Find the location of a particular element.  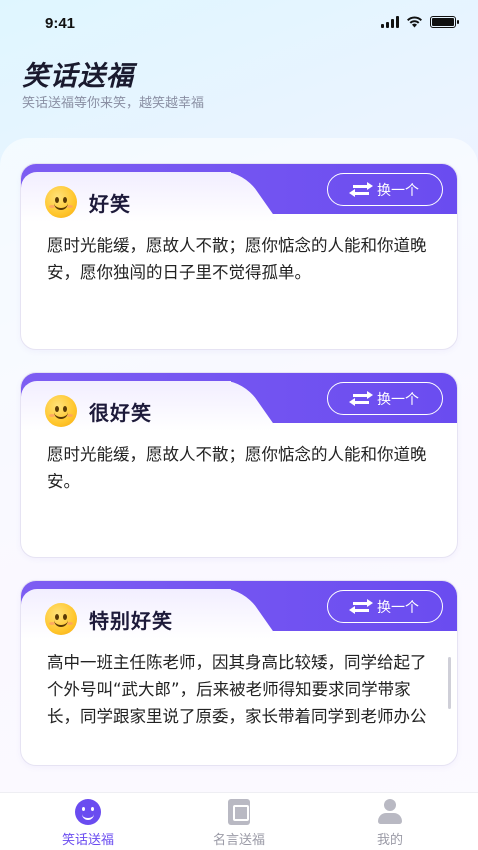

card-title-row: 特别好笑 is located at coordinates (109, 619).